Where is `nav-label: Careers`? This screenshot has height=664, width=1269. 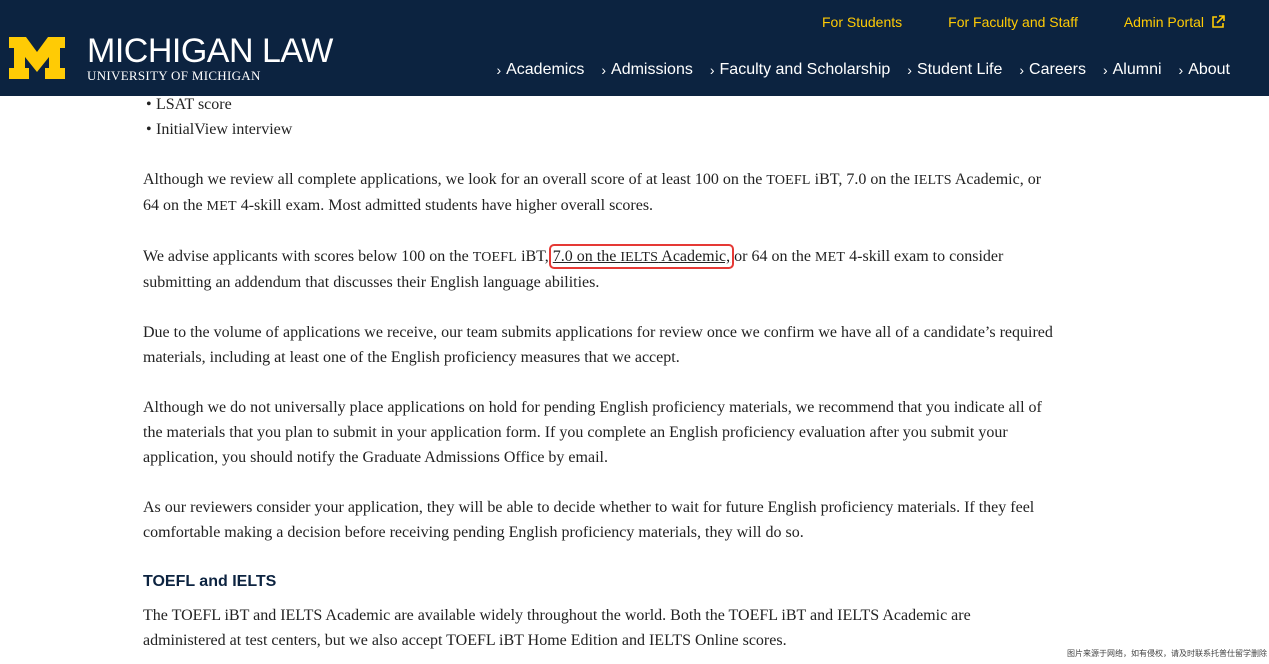 nav-label: Careers is located at coordinates (1057, 69).